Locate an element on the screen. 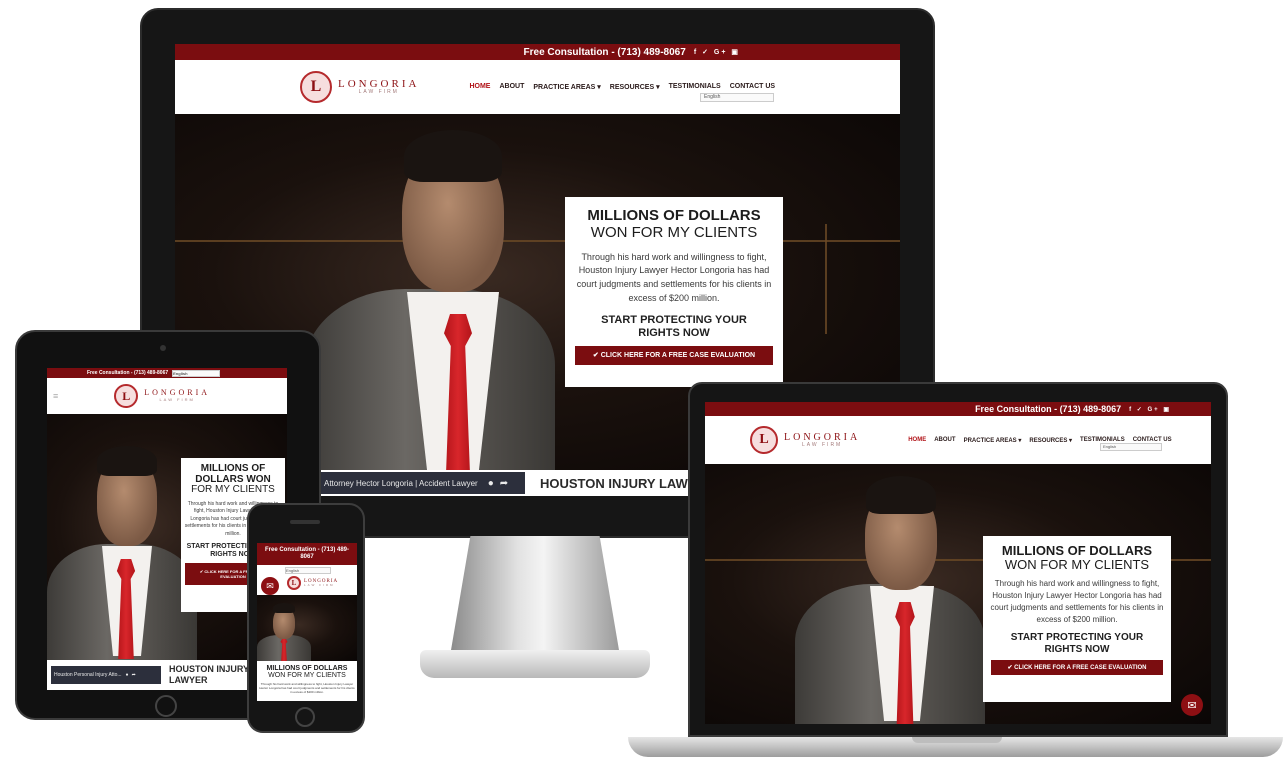 The height and width of the screenshot is (761, 1287). tablet-header: ≡ L LONGORIA LAW FIRM is located at coordinates (167, 396).